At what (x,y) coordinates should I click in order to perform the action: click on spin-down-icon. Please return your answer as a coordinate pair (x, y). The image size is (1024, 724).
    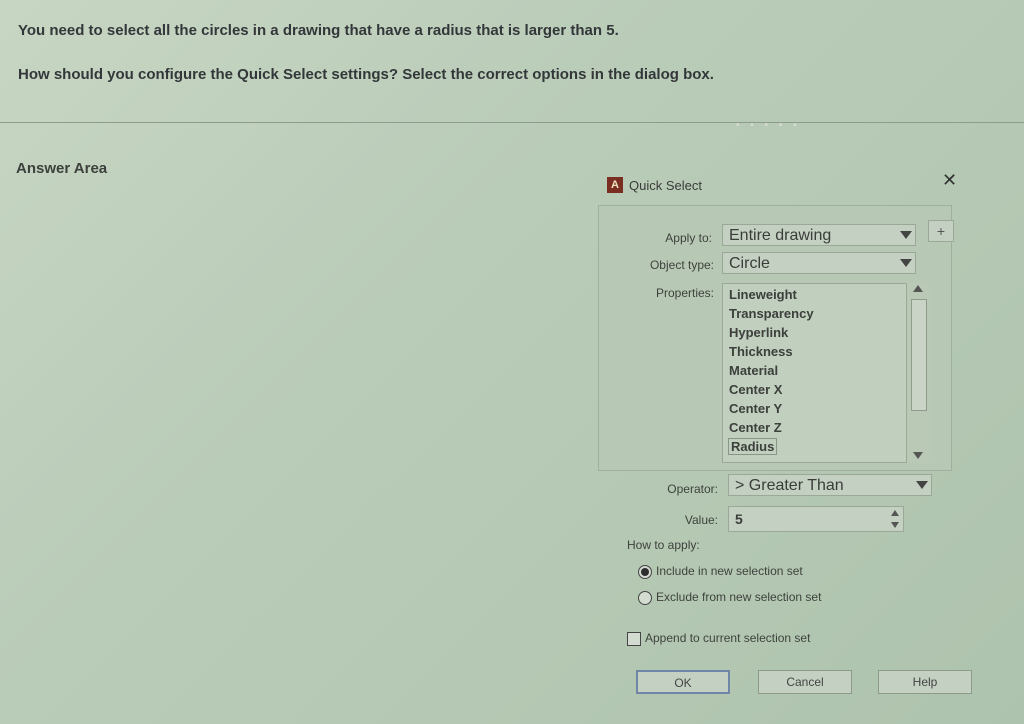
    Looking at the image, I should click on (895, 525).